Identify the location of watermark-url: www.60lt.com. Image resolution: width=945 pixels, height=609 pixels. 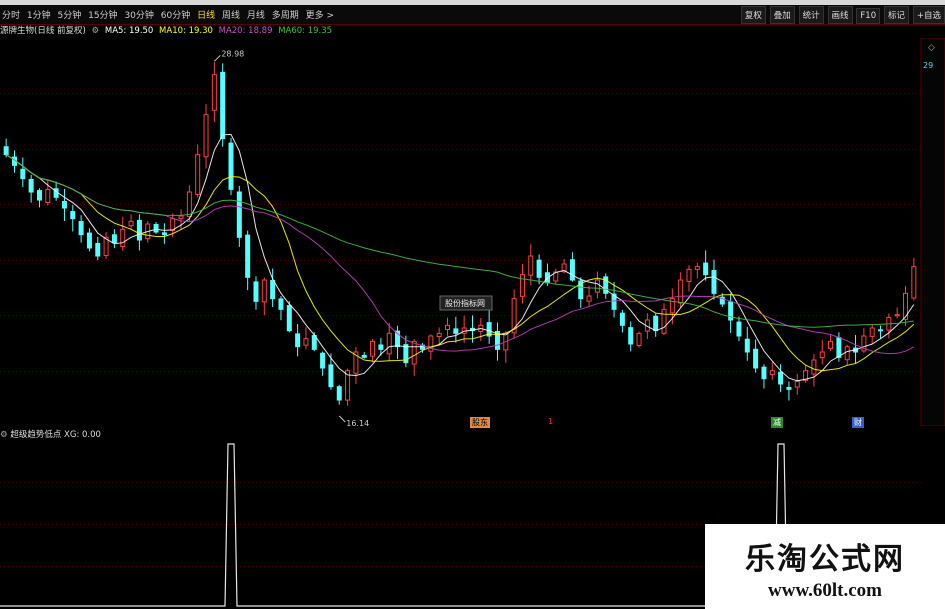
(825, 590).